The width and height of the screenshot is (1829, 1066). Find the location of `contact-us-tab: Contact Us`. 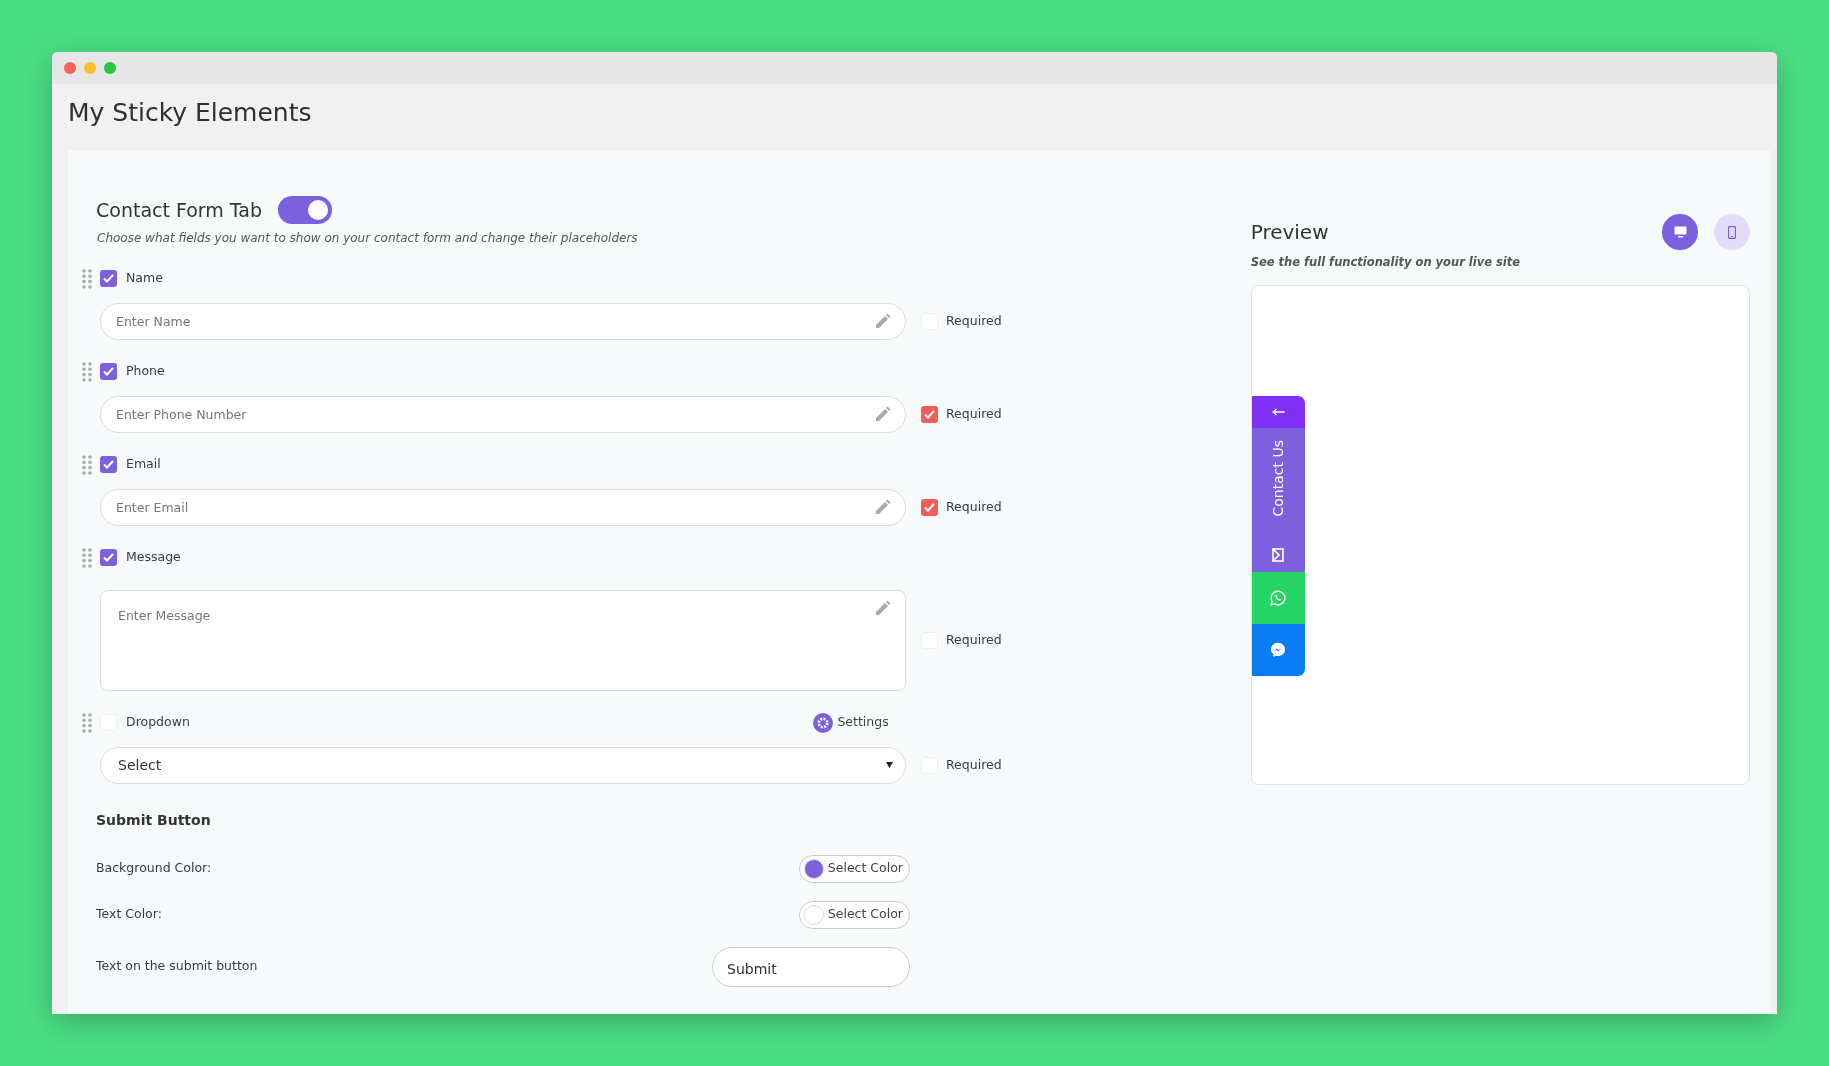

contact-us-tab: Contact Us is located at coordinates (1278, 500).